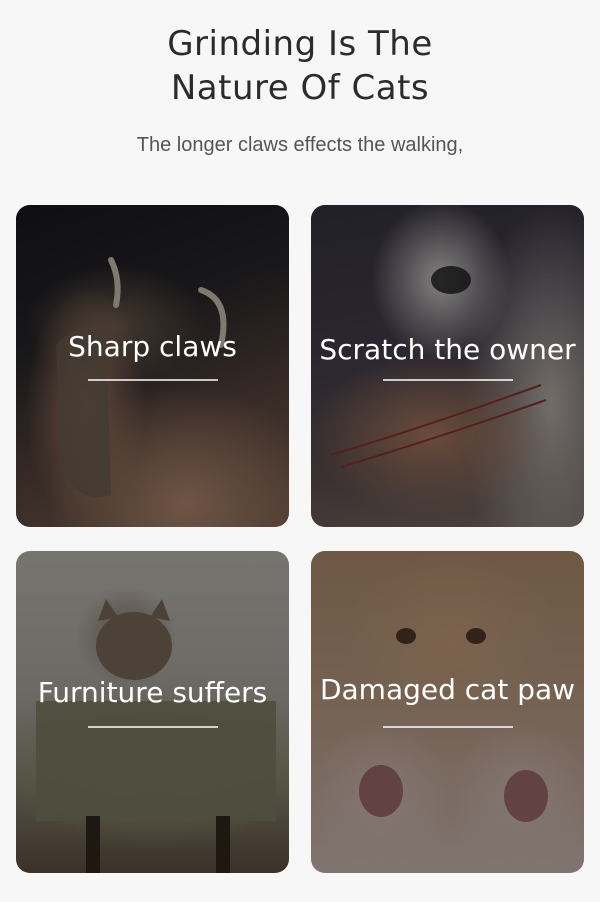 The height and width of the screenshot is (902, 600). Describe the element at coordinates (300, 145) in the screenshot. I see `page-subtitle: The longer claws effects the walking,` at that location.